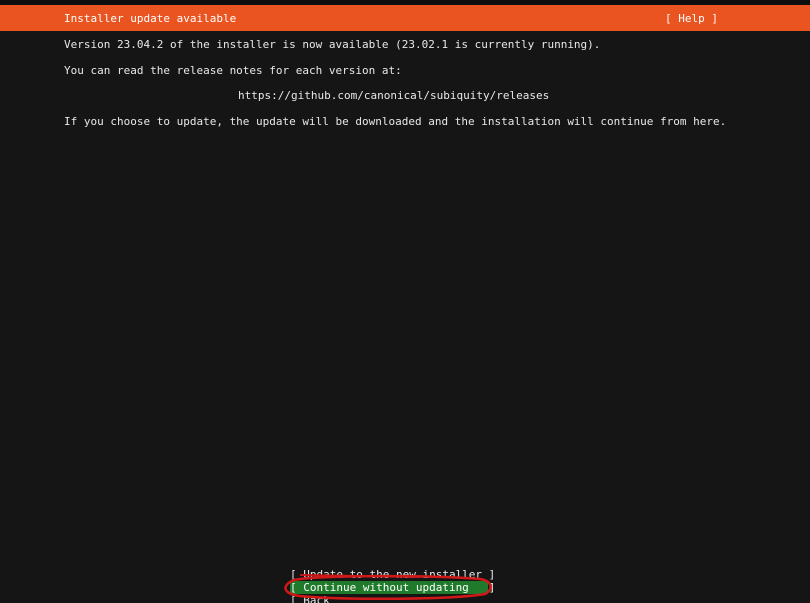  What do you see at coordinates (392, 587) in the screenshot?
I see `continue-without-updating-button: [ Continue without updating ]` at bounding box center [392, 587].